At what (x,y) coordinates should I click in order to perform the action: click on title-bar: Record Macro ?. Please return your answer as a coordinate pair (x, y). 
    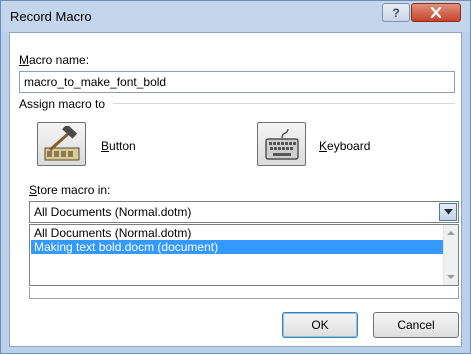
    Looking at the image, I should click on (235, 16).